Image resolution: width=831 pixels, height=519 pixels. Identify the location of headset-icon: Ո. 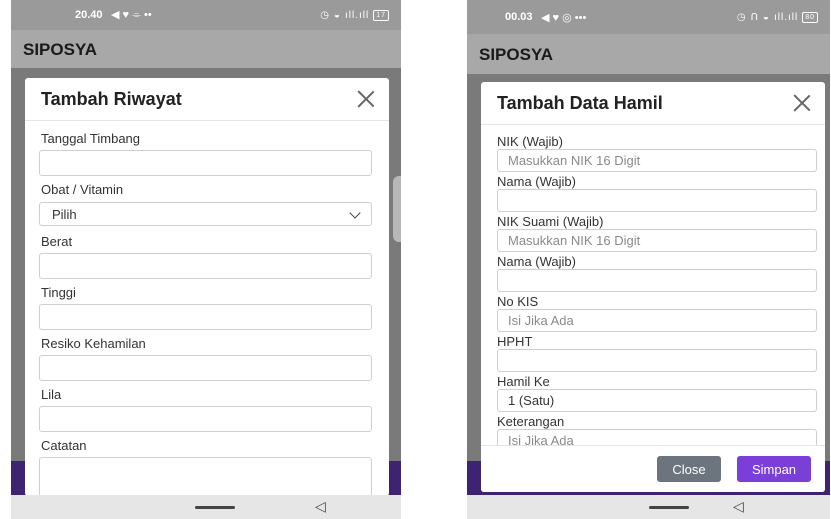
(754, 17).